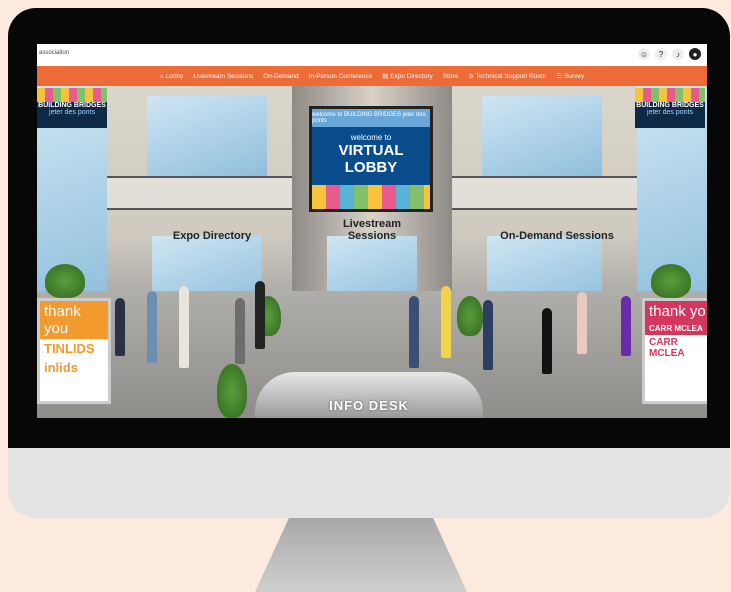 Image resolution: width=731 pixels, height=592 pixels. I want to click on upper-left-room, so click(207, 136).